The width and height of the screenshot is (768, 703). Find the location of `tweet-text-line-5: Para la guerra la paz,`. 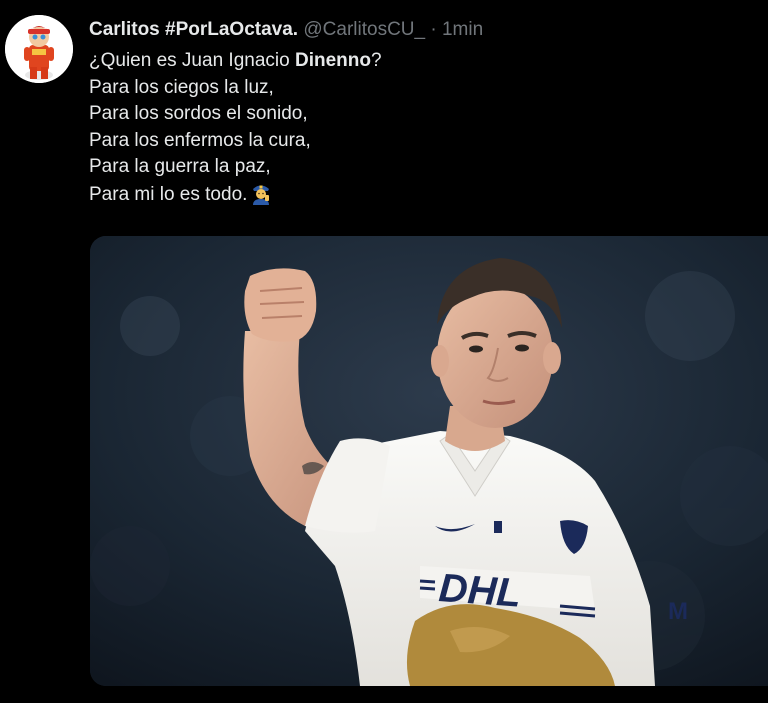

tweet-text-line-5: Para la guerra la paz, is located at coordinates (180, 166).